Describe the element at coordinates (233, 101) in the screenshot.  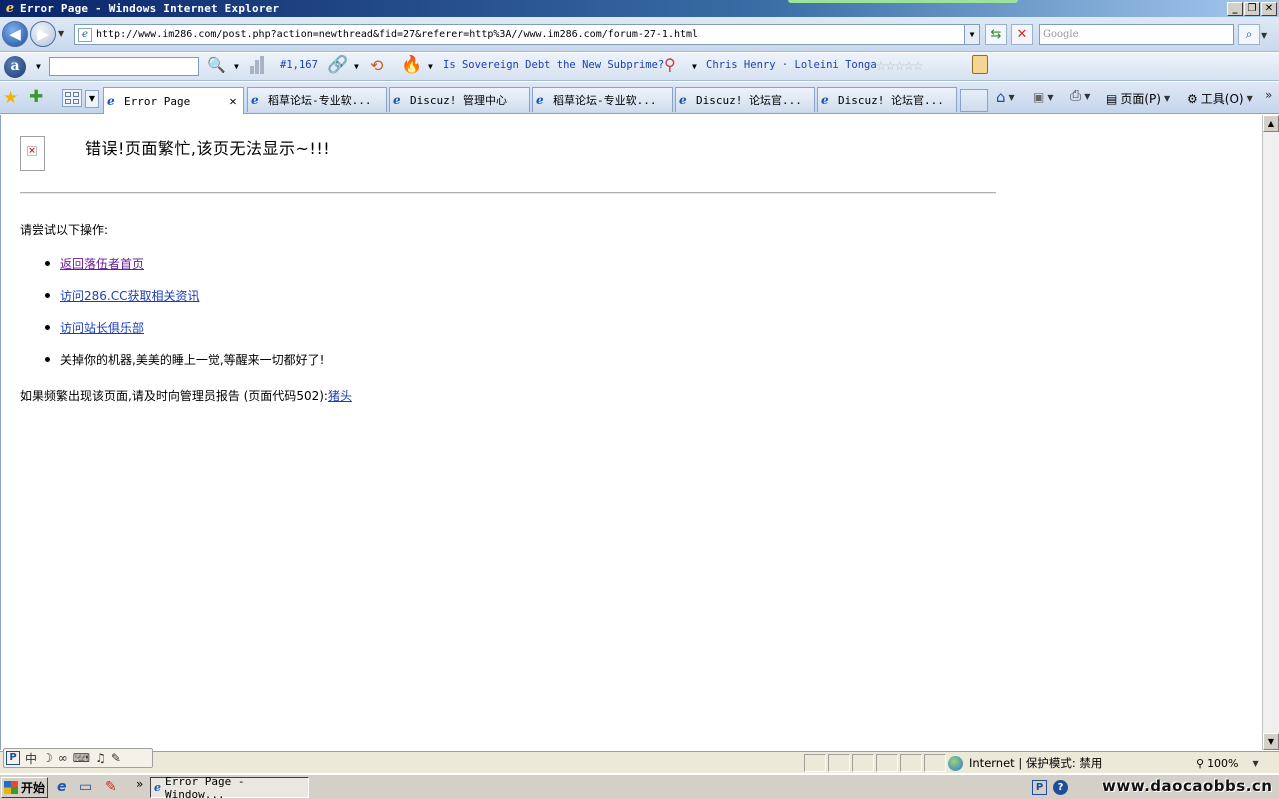
I see `close-tab-icon: ✕` at that location.